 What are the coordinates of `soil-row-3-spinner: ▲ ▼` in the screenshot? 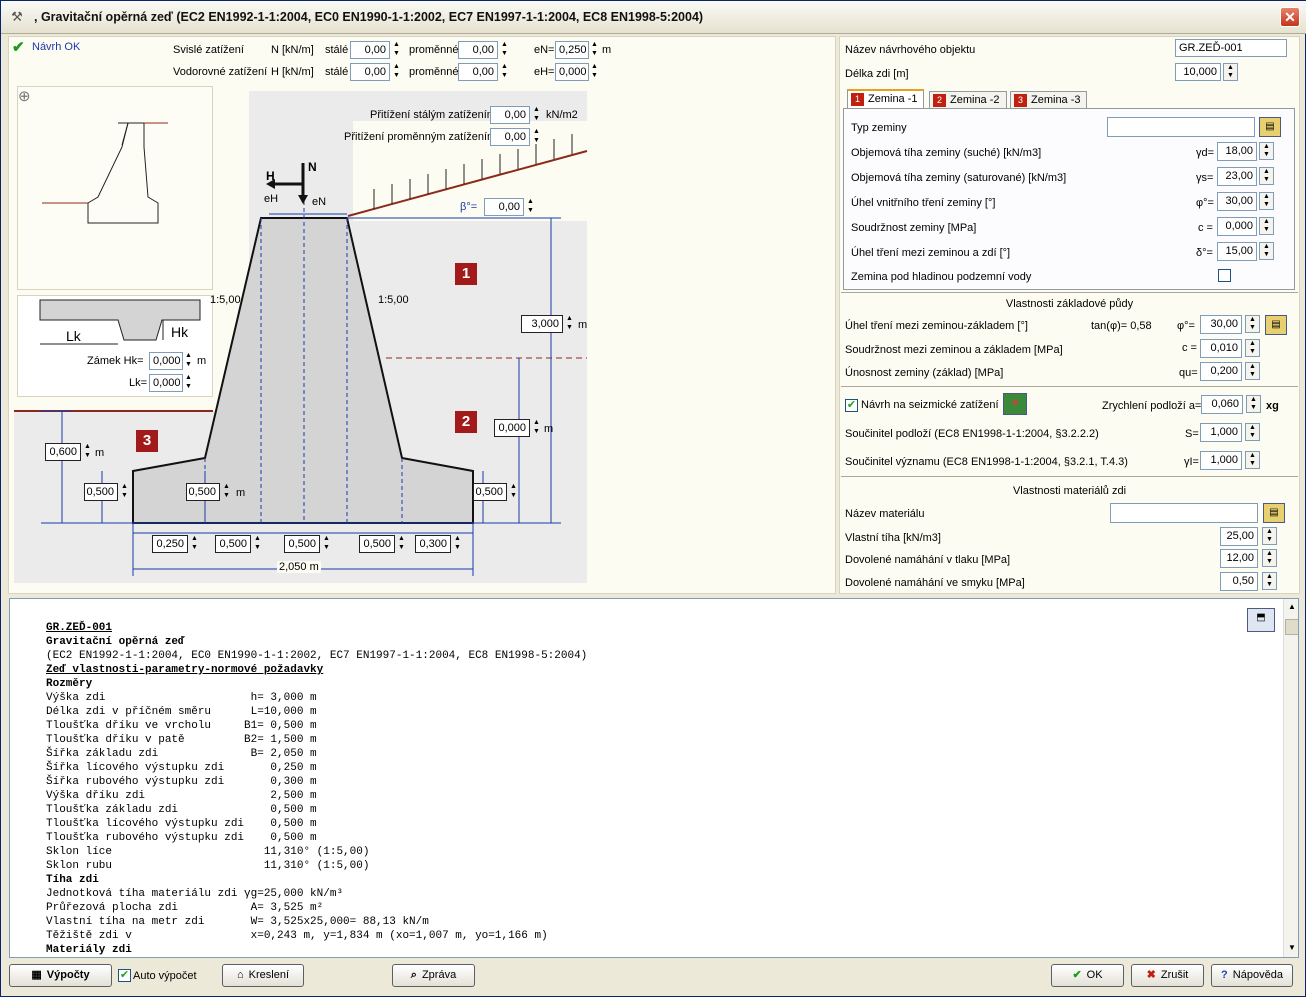 It's located at (1266, 201).